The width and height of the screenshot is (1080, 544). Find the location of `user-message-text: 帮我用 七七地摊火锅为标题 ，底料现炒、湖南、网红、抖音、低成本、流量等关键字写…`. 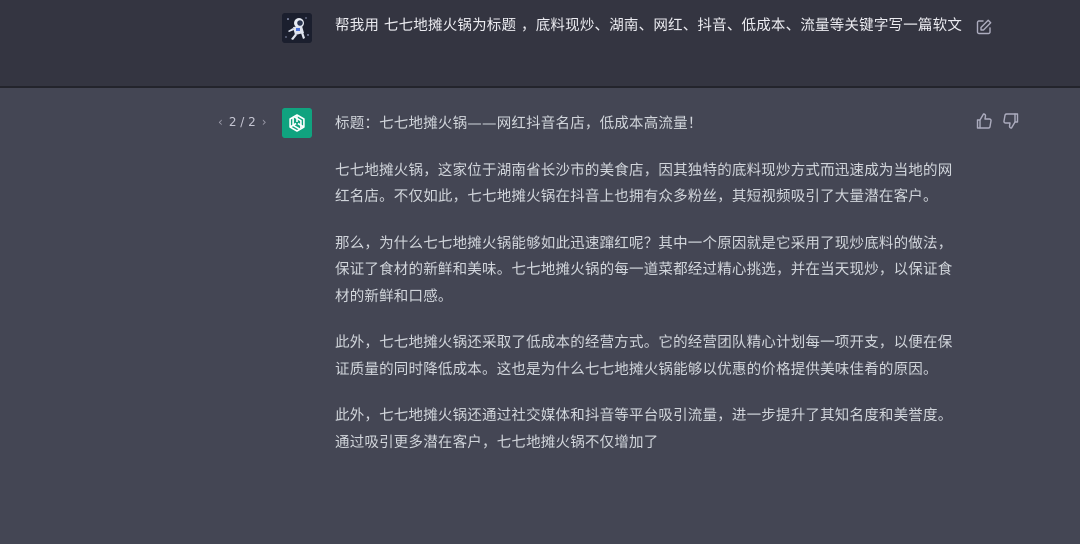

user-message-text: 帮我用 七七地摊火锅为标题 ，底料现炒、湖南、网红、抖音、低成本、流量等关键字写… is located at coordinates (649, 26).